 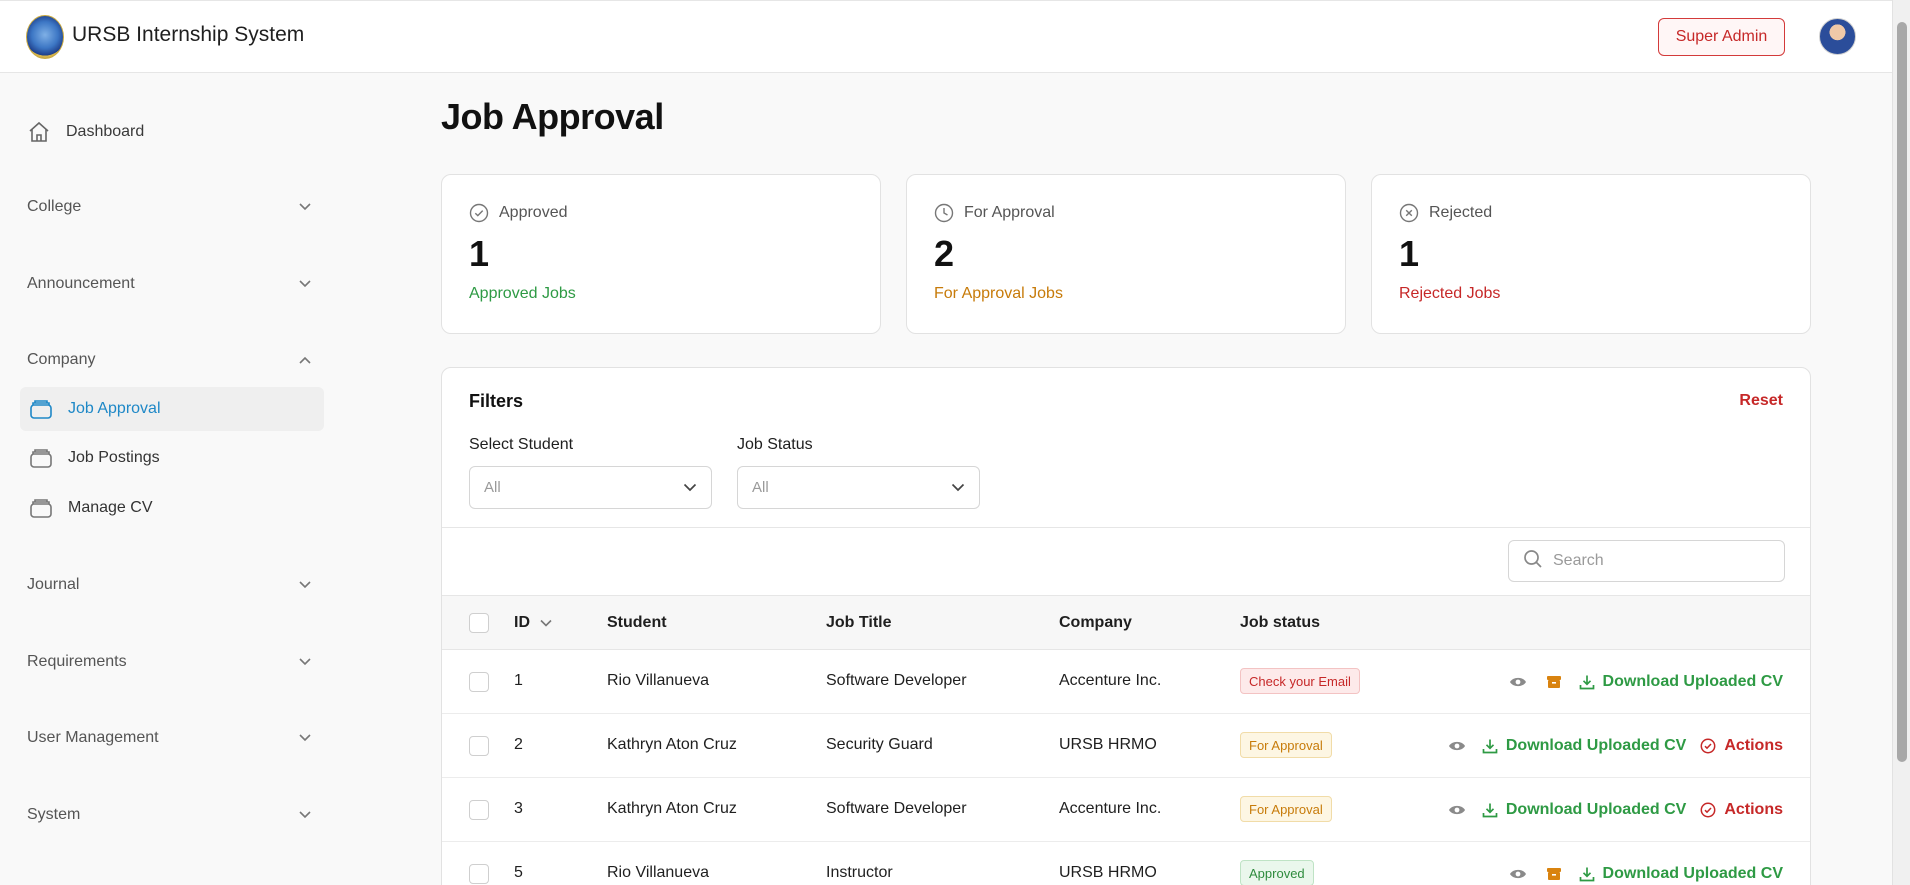 What do you see at coordinates (171, 132) in the screenshot?
I see `sidebar-item-dashboard: Dashboard` at bounding box center [171, 132].